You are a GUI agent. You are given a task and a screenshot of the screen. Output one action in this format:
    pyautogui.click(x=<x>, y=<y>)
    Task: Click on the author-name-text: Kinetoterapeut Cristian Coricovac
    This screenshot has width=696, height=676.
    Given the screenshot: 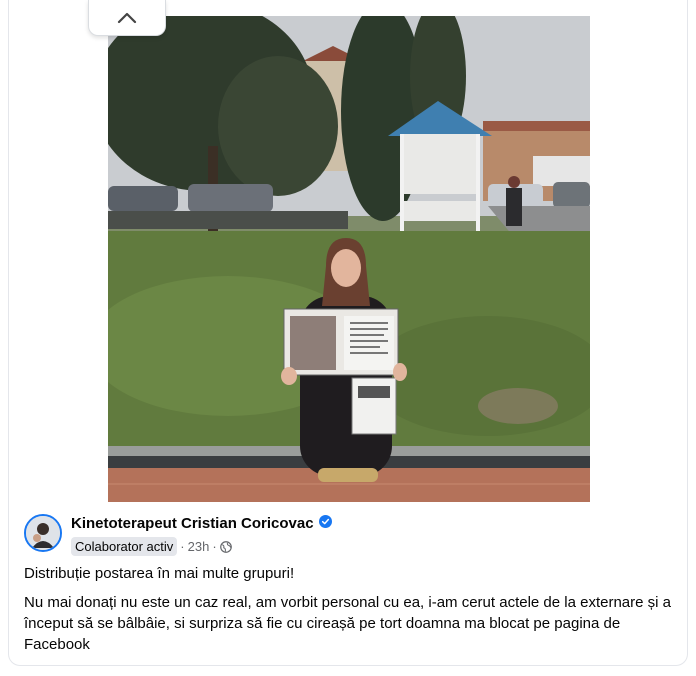 What is the action you would take?
    pyautogui.click(x=192, y=523)
    